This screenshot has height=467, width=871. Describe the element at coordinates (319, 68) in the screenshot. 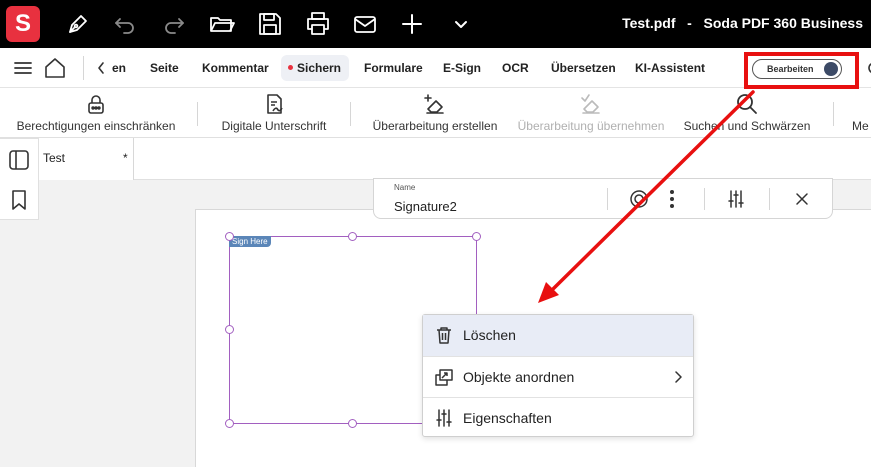

I see `menu-item-sichern-label: Sichern` at that location.